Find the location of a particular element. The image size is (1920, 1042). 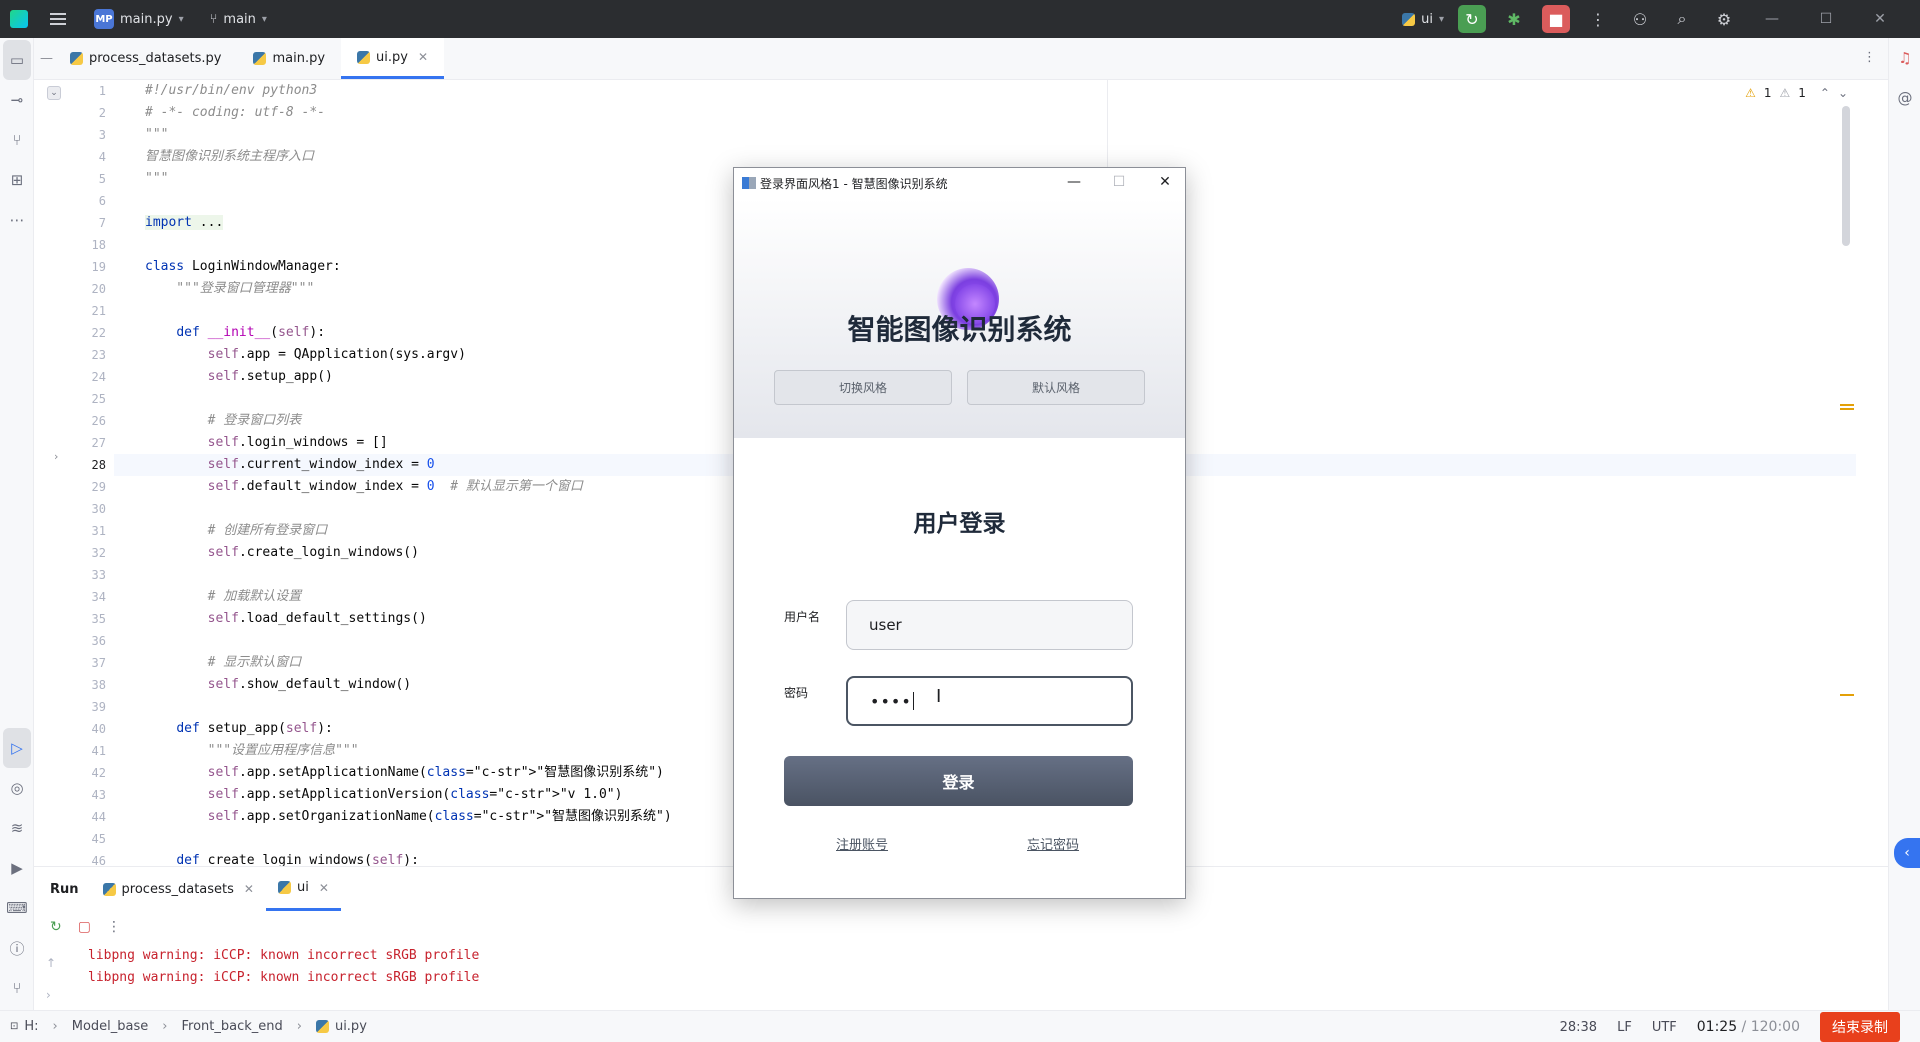

rerun-button: ↻ is located at coordinates (1472, 19).